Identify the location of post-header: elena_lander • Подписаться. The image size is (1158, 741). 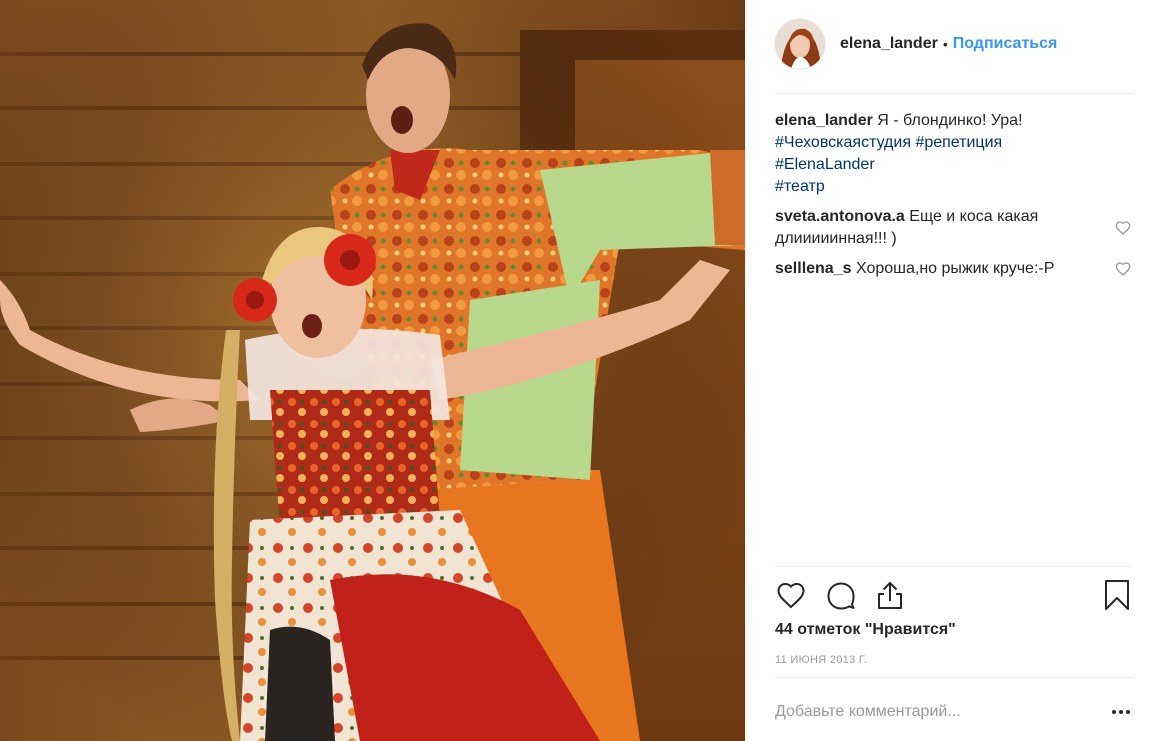
(954, 44).